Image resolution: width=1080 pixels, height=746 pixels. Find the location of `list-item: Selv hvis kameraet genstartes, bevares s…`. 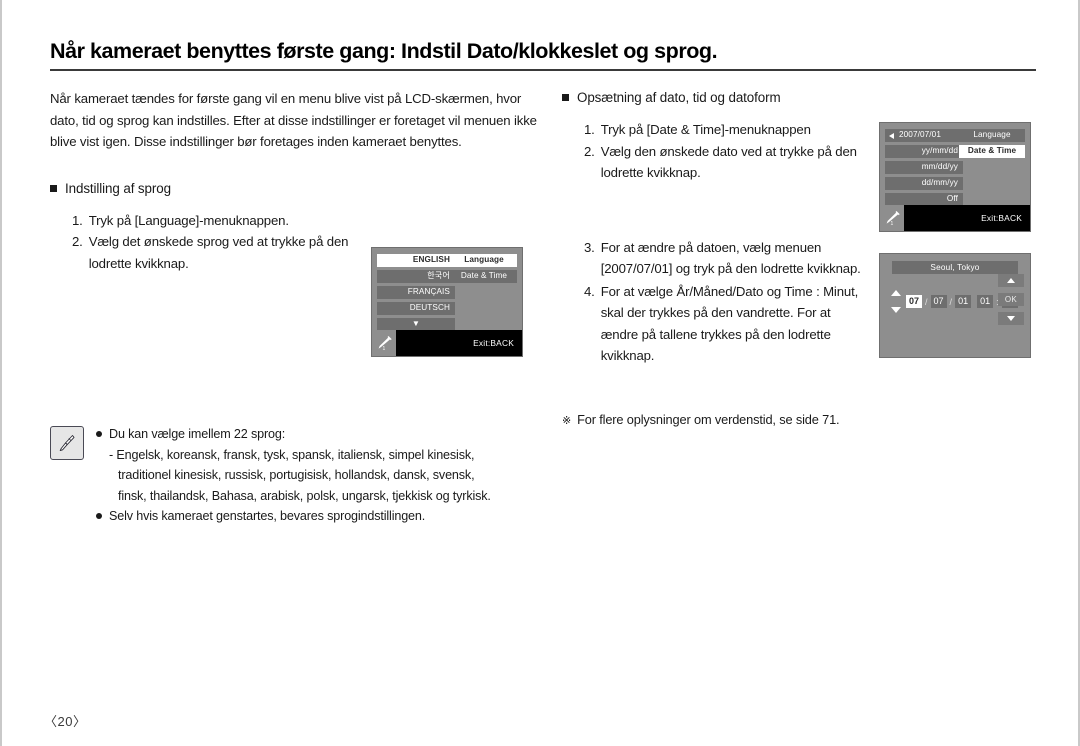

list-item: Selv hvis kameraet genstartes, bevares s… is located at coordinates (323, 516).